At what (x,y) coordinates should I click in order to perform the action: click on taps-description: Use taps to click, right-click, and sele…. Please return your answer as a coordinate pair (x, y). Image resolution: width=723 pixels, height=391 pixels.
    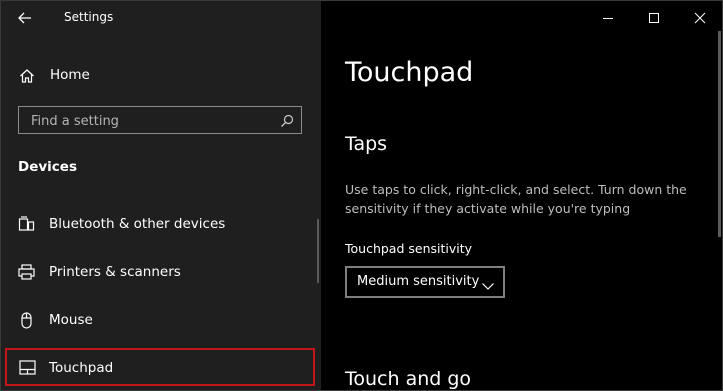
    Looking at the image, I should click on (516, 199).